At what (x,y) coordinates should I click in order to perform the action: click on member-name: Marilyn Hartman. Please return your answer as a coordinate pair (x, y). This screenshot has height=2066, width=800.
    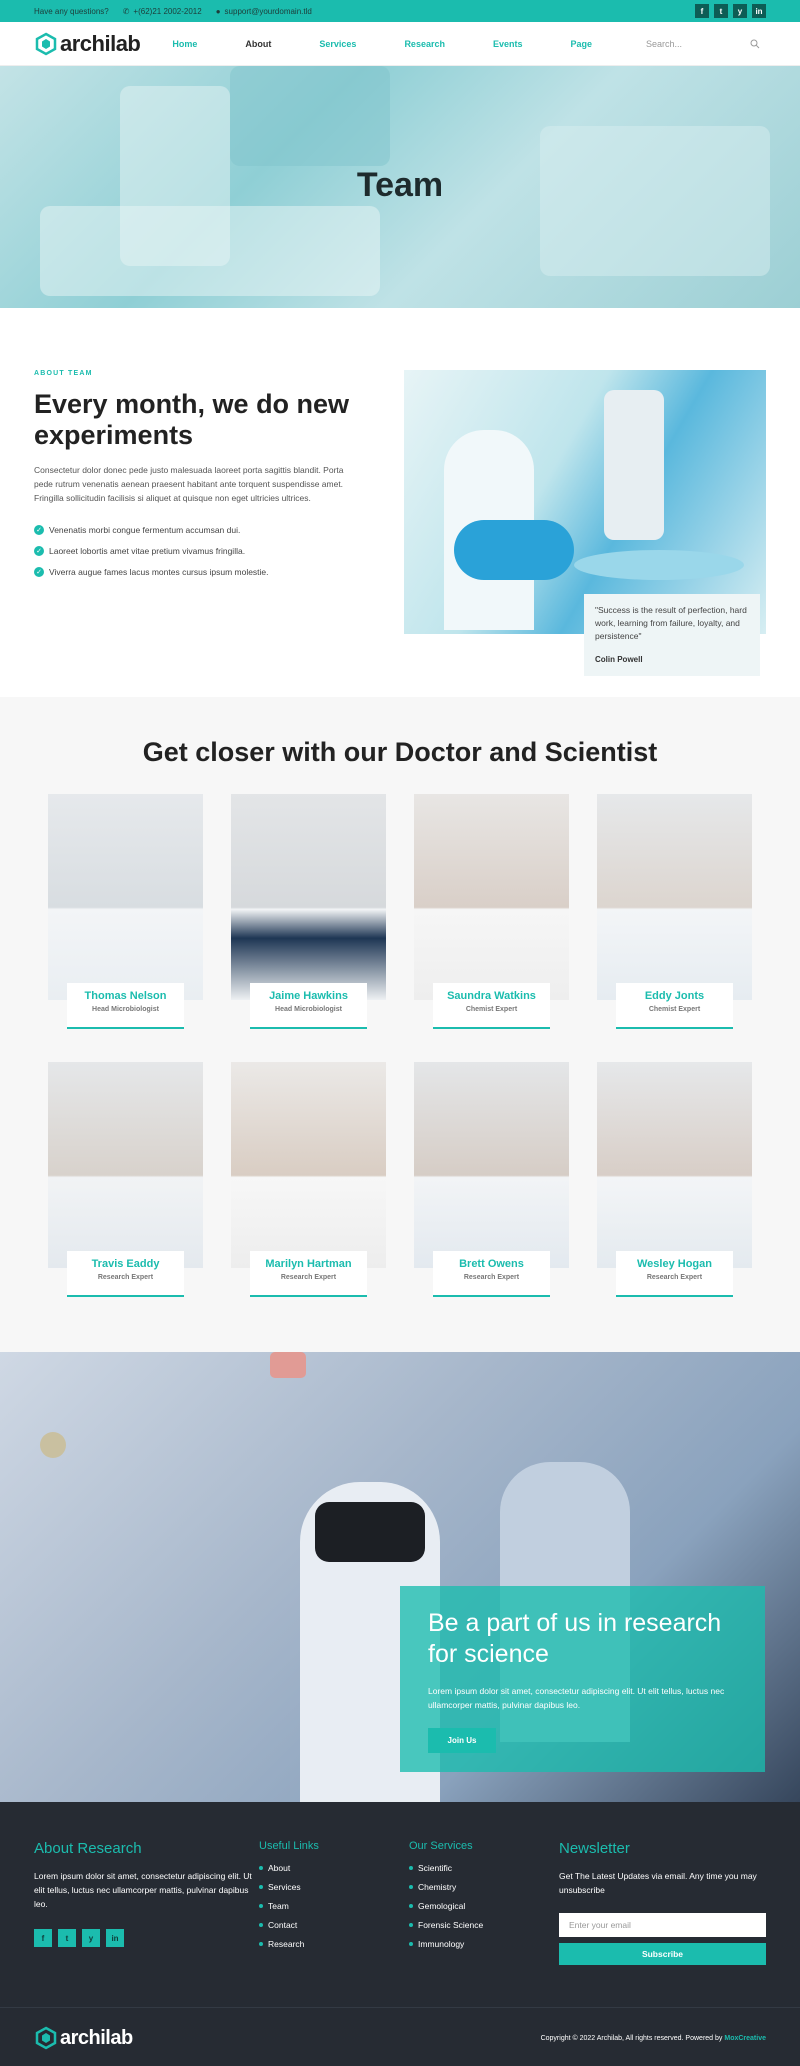
    Looking at the image, I should click on (308, 1264).